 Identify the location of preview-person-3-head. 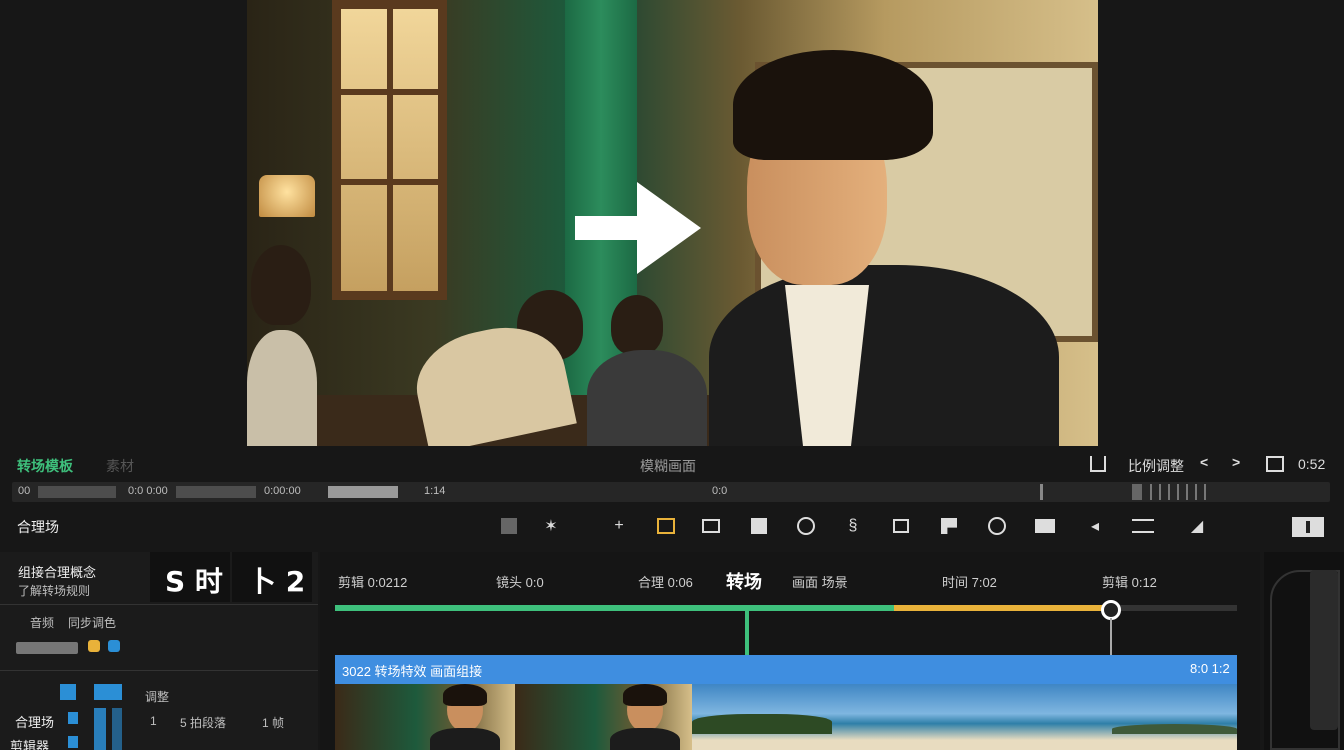
(637, 325).